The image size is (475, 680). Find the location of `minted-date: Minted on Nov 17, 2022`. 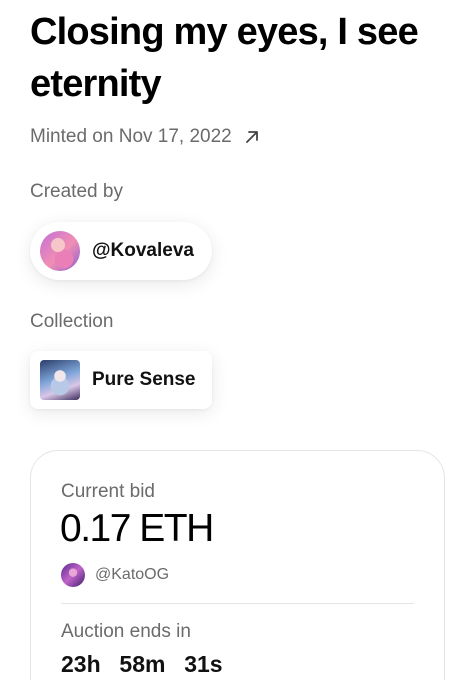

minted-date: Minted on Nov 17, 2022 is located at coordinates (131, 136).